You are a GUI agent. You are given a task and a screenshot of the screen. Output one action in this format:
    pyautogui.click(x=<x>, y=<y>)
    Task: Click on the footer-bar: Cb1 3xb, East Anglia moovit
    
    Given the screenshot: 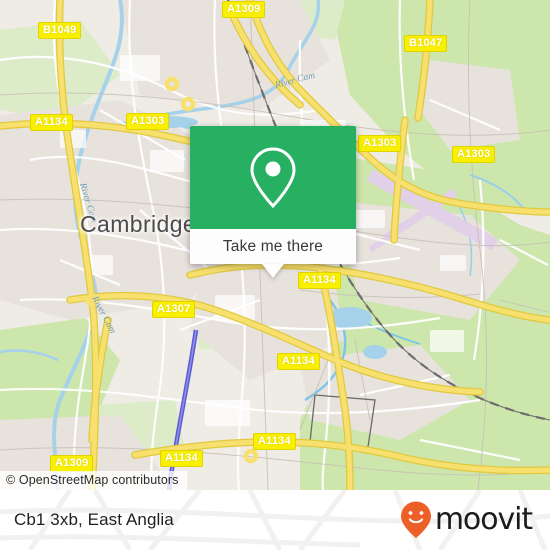 What is the action you would take?
    pyautogui.click(x=275, y=520)
    